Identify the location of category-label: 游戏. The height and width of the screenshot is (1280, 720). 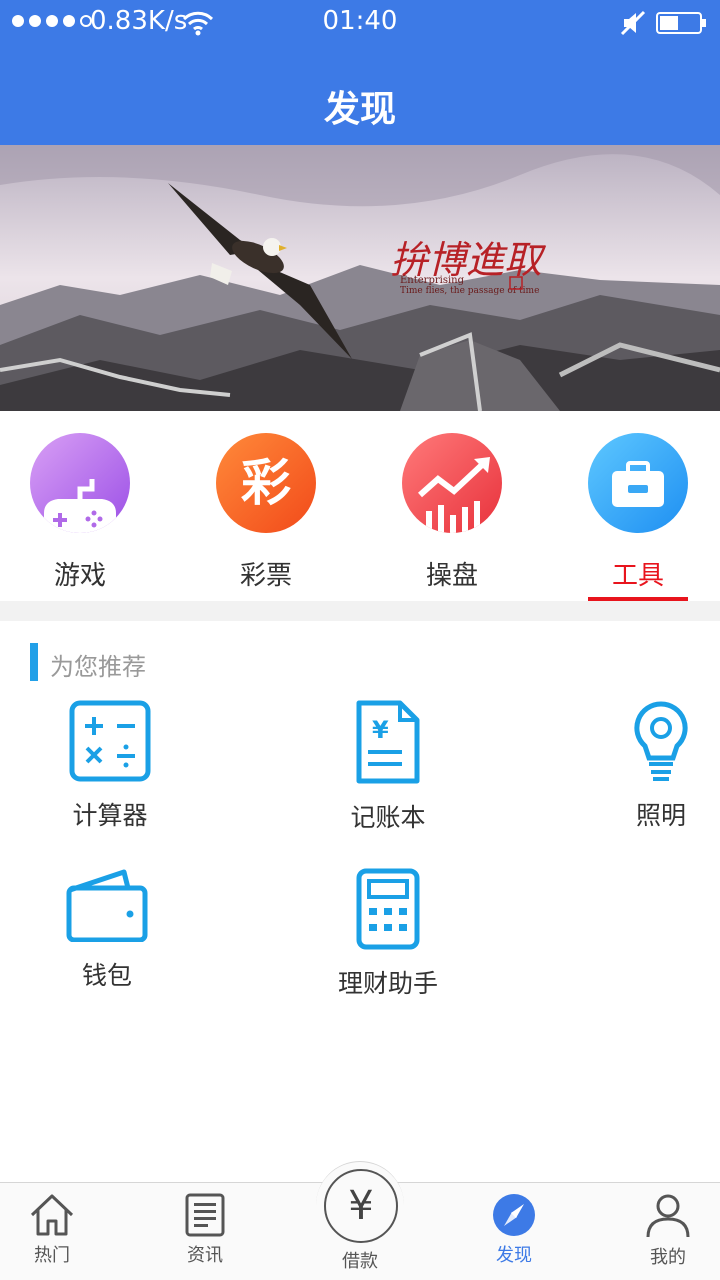
(79, 576).